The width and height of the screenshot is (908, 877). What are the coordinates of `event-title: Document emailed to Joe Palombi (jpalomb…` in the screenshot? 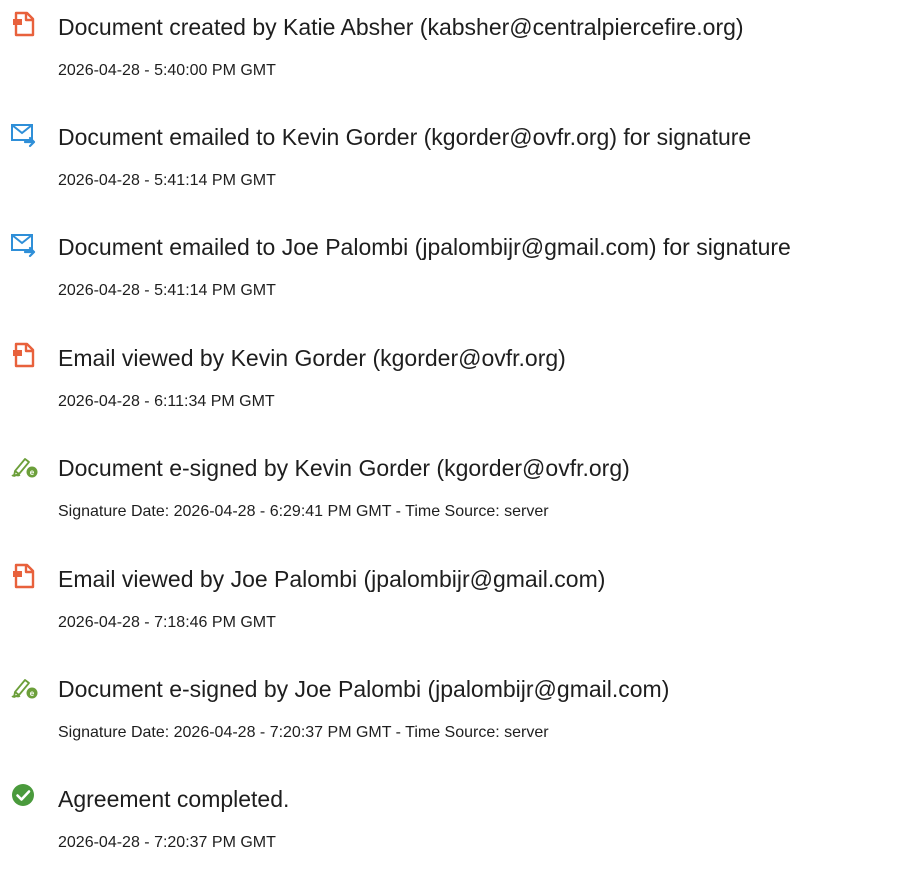 It's located at (424, 247).